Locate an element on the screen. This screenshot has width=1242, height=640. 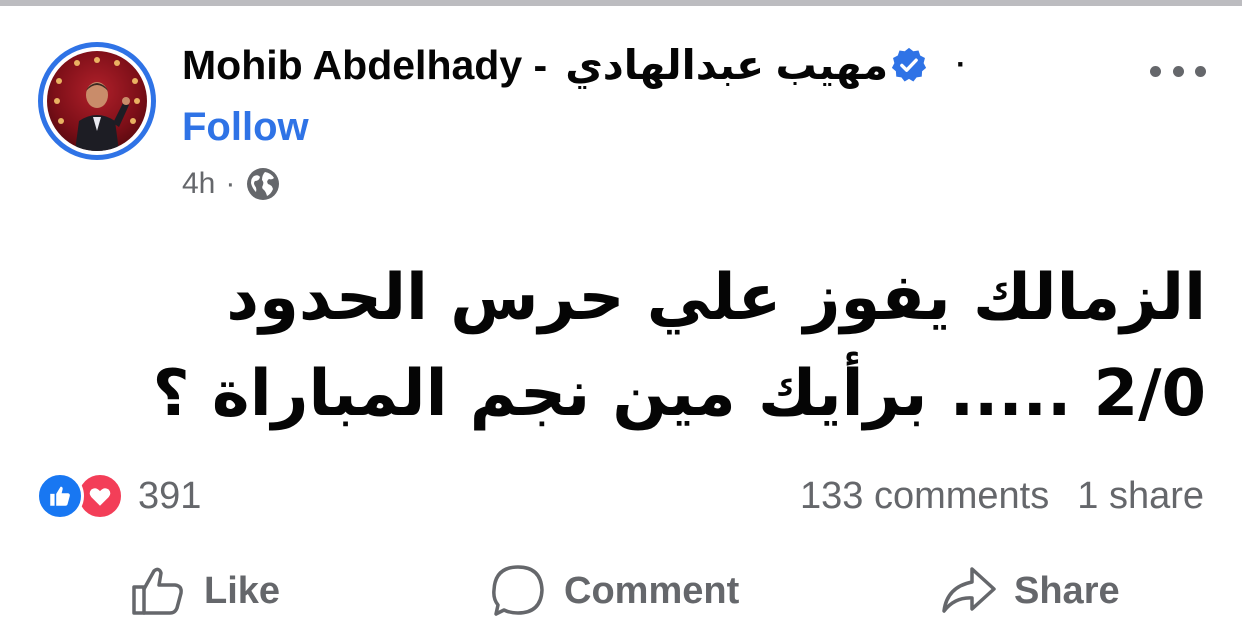
comment-label: Comment is located at coordinates (652, 590).